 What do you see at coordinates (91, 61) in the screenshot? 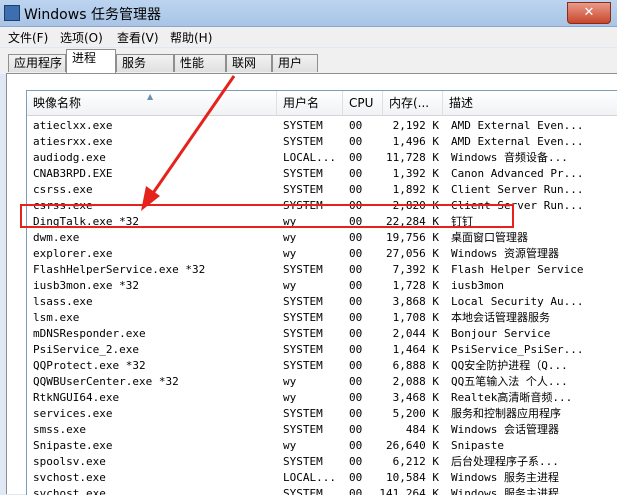
I see `tab-processes: 进程` at bounding box center [91, 61].